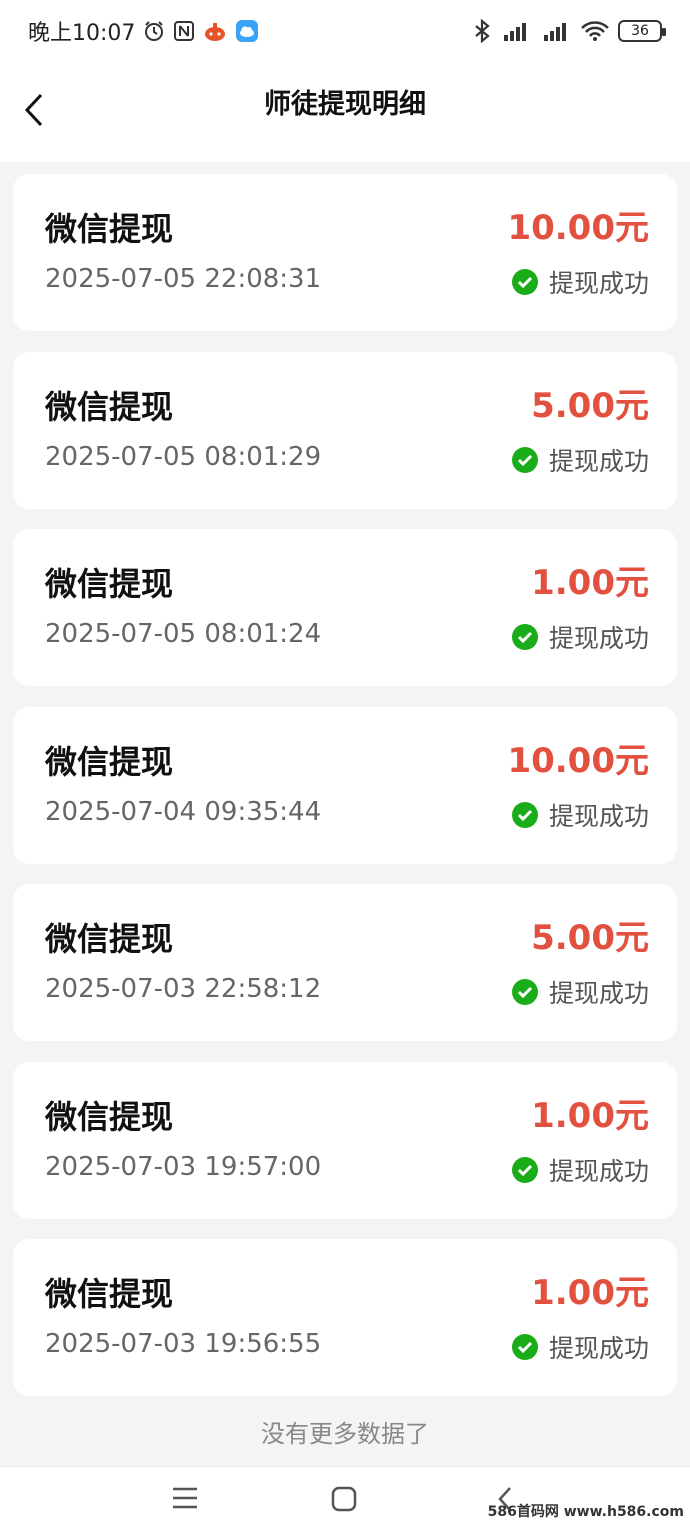  I want to click on nav-bar: 师徒提现明细, so click(345, 112).